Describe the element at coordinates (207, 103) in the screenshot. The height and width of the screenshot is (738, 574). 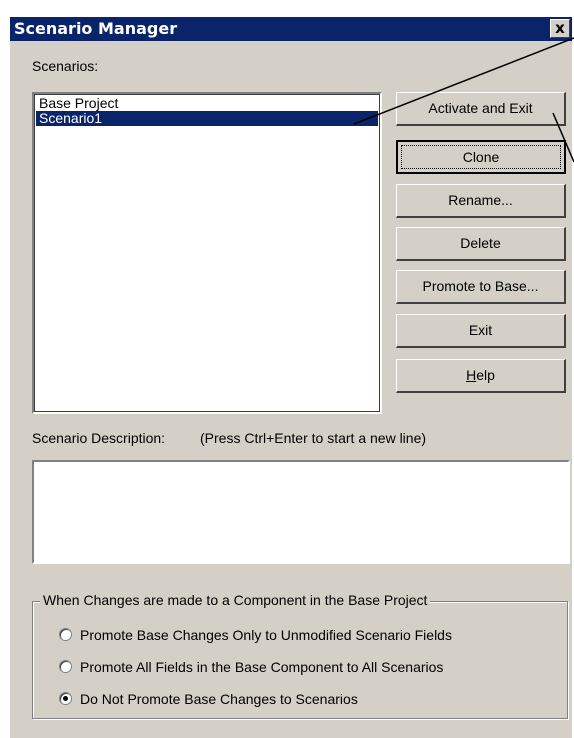
I see `list-item-base-project: Base Project` at that location.